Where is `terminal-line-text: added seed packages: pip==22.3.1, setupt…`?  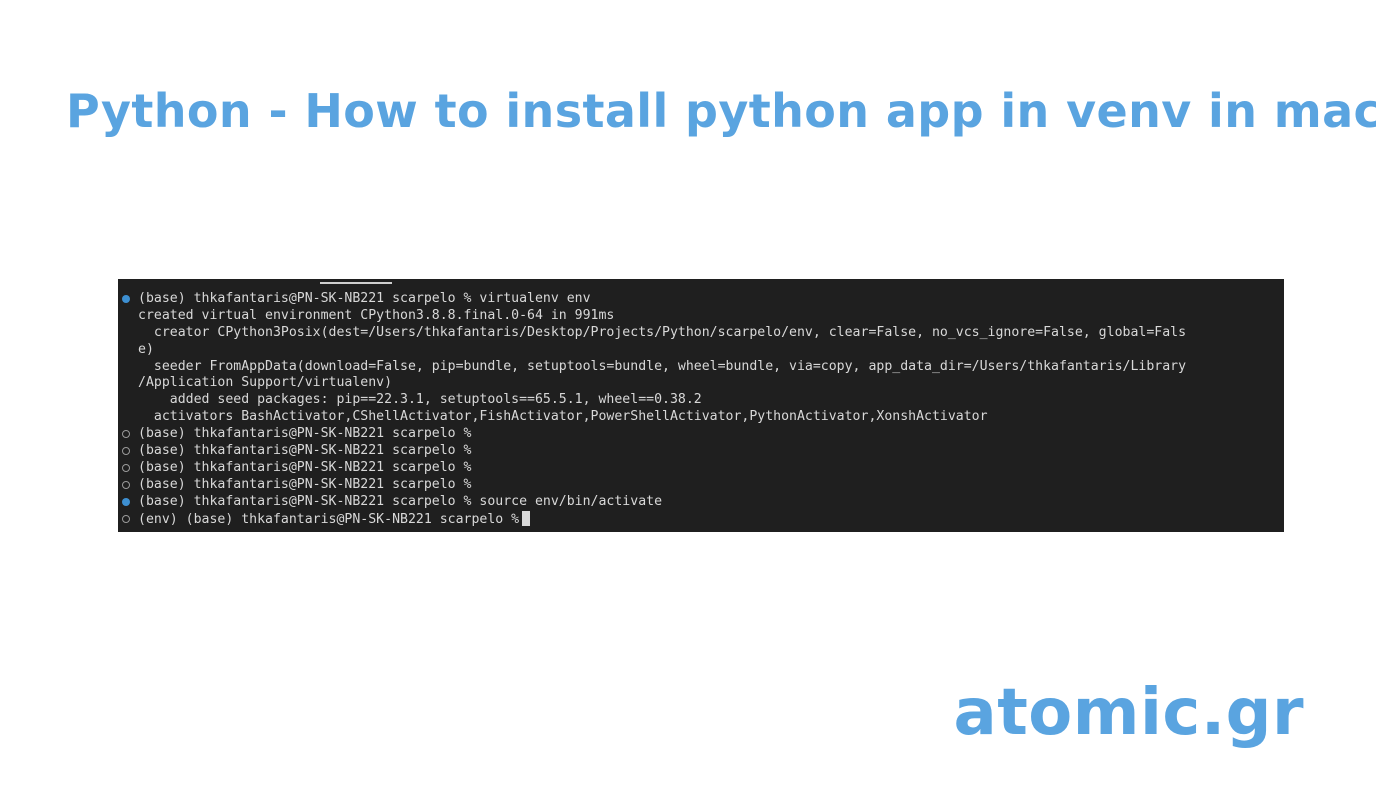
terminal-line-text: added seed packages: pip==22.3.1, setupt… is located at coordinates (420, 400).